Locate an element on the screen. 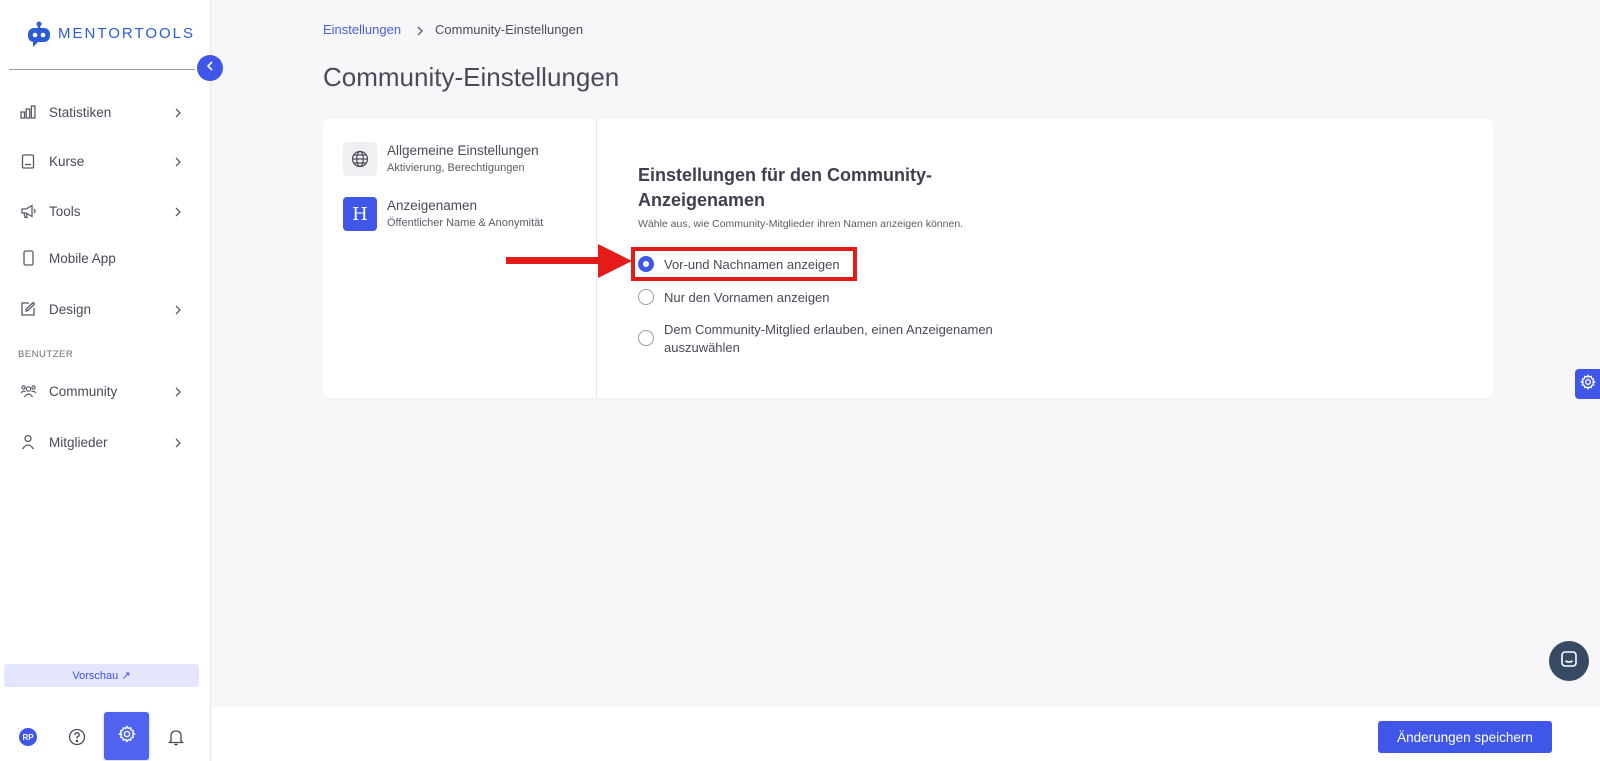  chat-launcher-button is located at coordinates (1569, 661).